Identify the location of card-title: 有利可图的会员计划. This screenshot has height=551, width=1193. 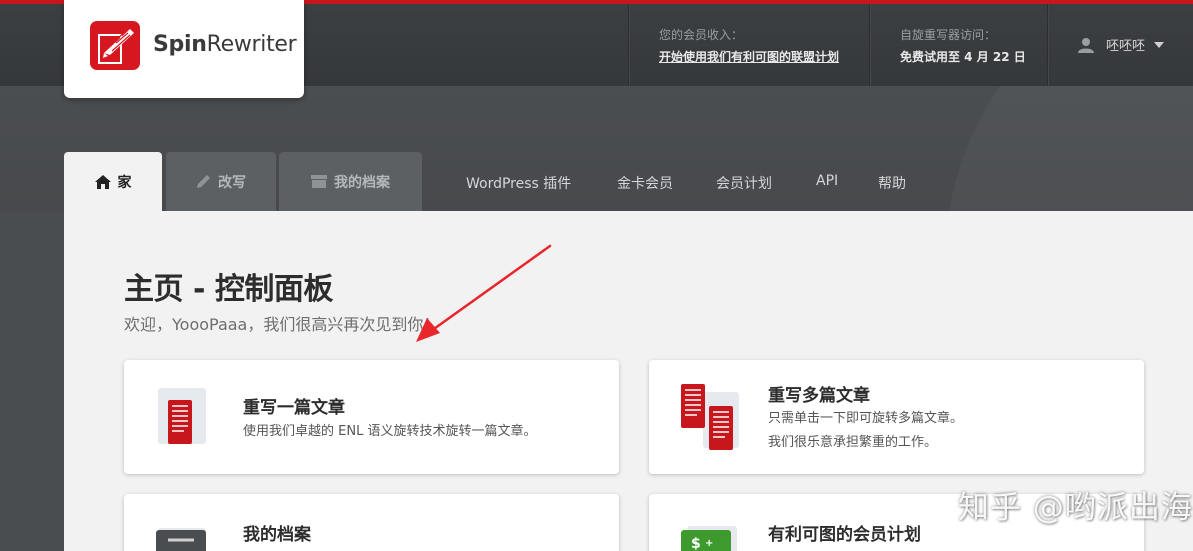
(844, 535).